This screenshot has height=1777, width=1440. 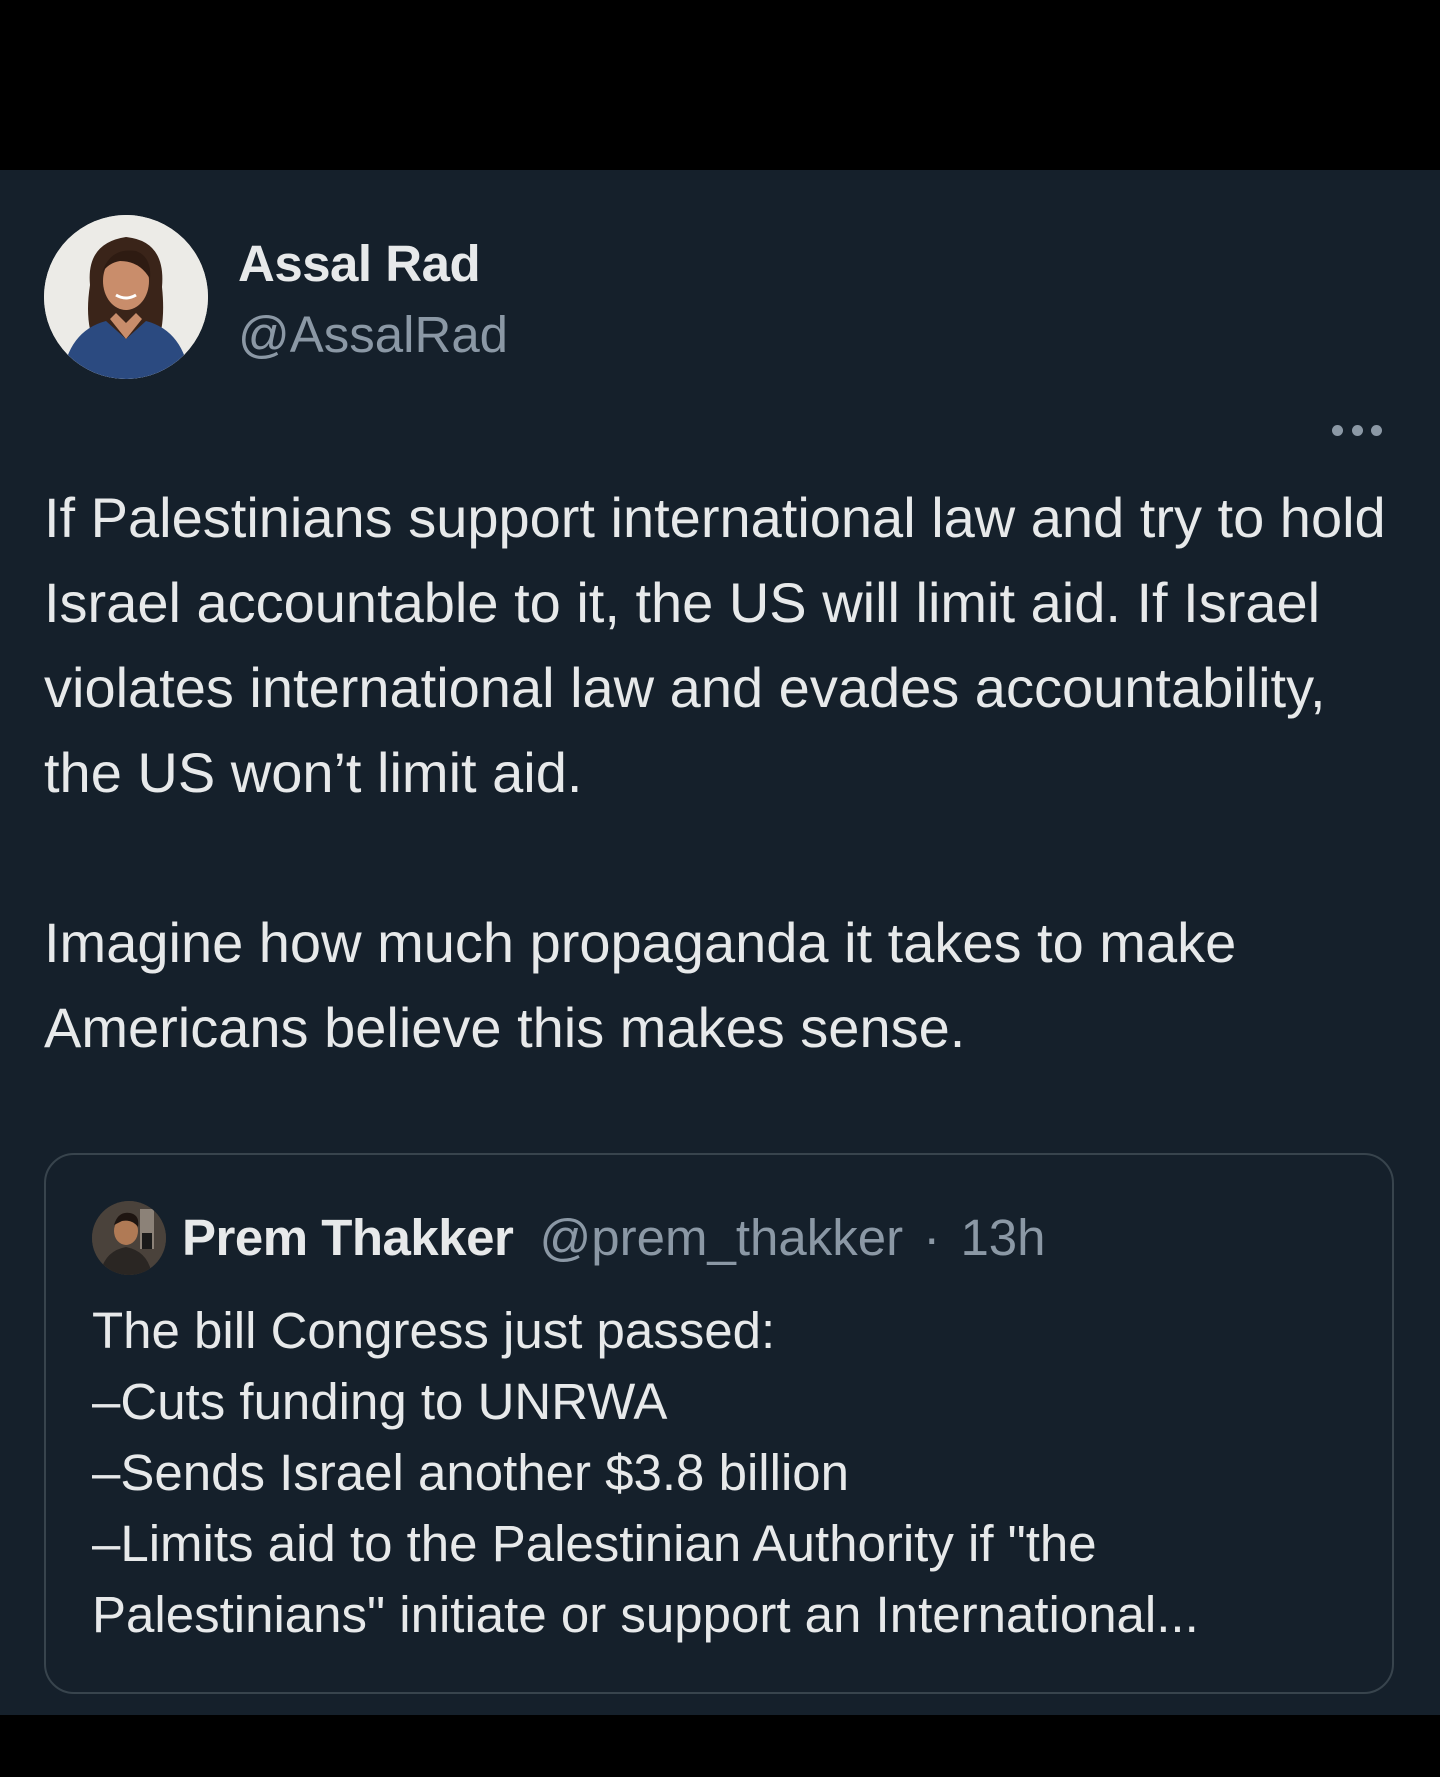 I want to click on more-options-button, so click(x=1357, y=430).